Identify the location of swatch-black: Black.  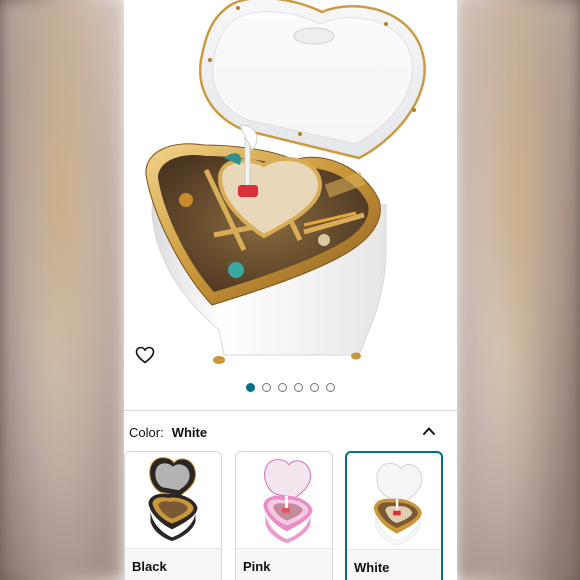
(173, 515).